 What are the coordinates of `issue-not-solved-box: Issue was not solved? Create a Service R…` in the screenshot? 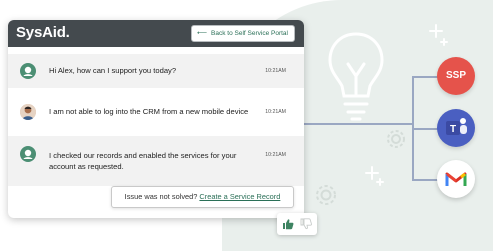 It's located at (202, 197).